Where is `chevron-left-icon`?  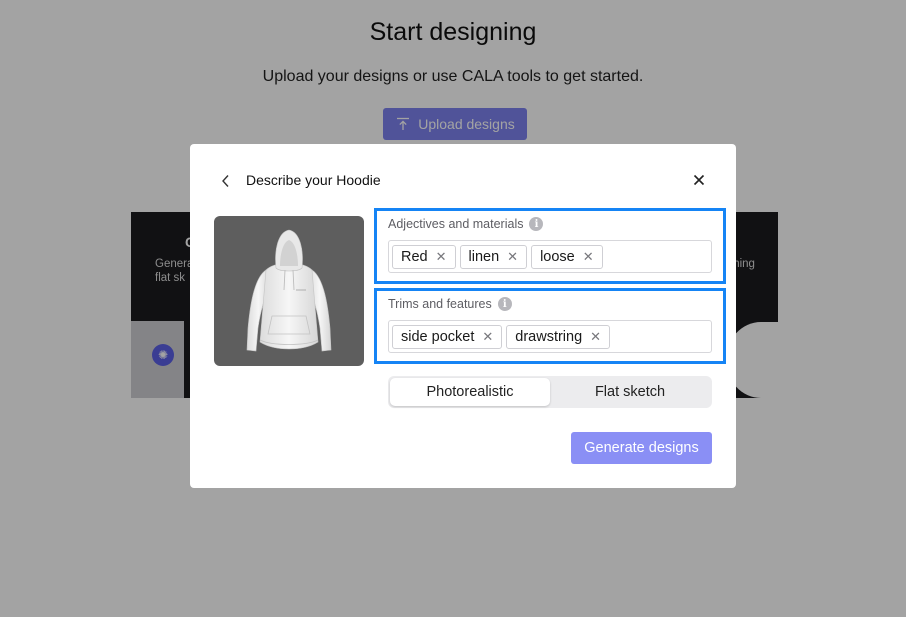
chevron-left-icon is located at coordinates (225, 181).